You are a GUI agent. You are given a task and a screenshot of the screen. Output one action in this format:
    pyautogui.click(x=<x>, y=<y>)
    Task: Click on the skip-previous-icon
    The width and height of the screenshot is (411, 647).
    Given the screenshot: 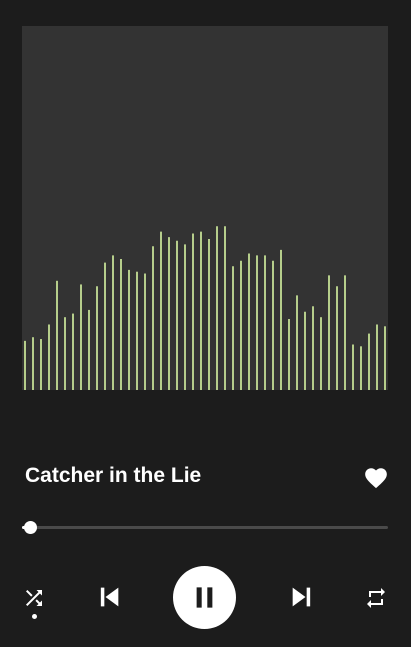 What is the action you would take?
    pyautogui.click(x=109, y=597)
    